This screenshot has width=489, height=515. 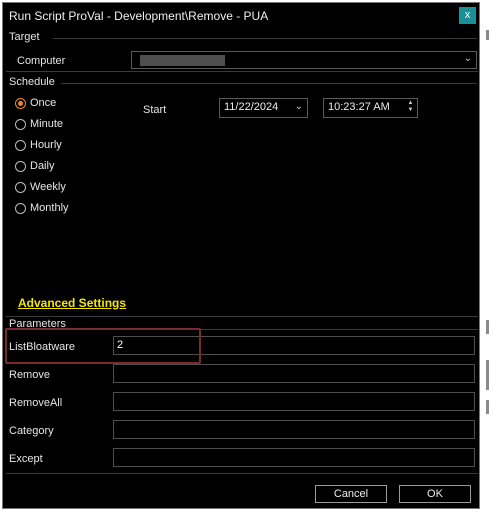 I want to click on start-time-picker: 10:23:27 AM ▲ ▼, so click(x=370, y=108).